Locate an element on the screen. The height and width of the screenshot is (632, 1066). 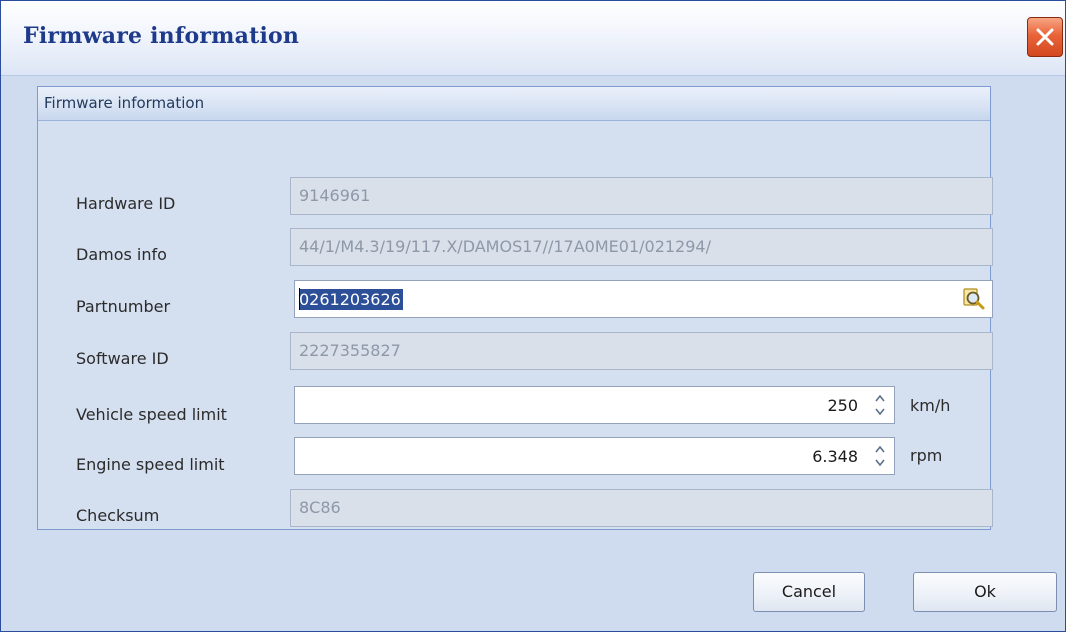
checksum-field: 8C86 is located at coordinates (641, 508).